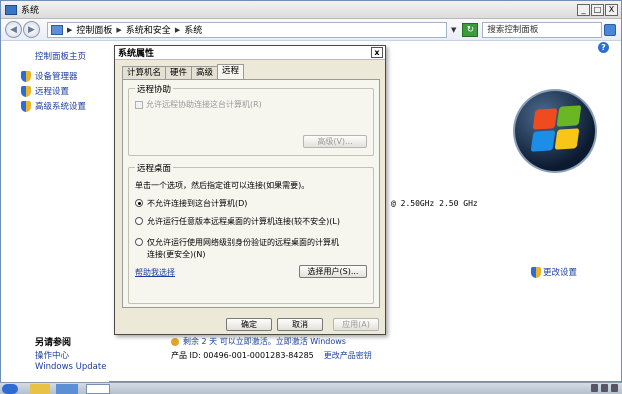 Image resolution: width=622 pixels, height=394 pixels. I want to click on dialog-close-button: x, so click(377, 52).